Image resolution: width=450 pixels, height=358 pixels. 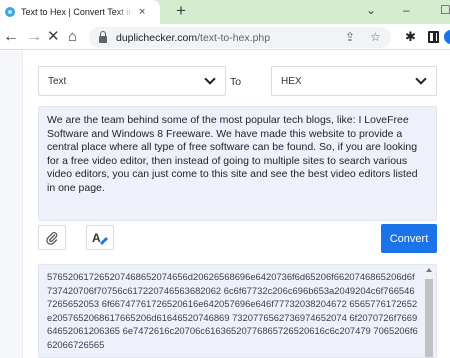 I want to click on to-label: To, so click(x=236, y=82).